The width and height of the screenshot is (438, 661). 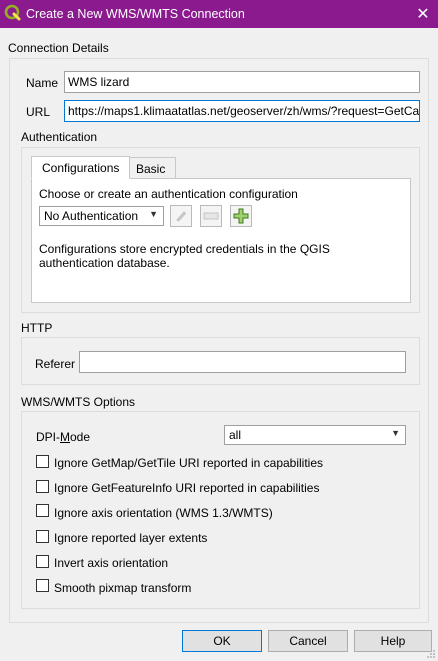 I want to click on authentication-label: Authentication, so click(x=59, y=137).